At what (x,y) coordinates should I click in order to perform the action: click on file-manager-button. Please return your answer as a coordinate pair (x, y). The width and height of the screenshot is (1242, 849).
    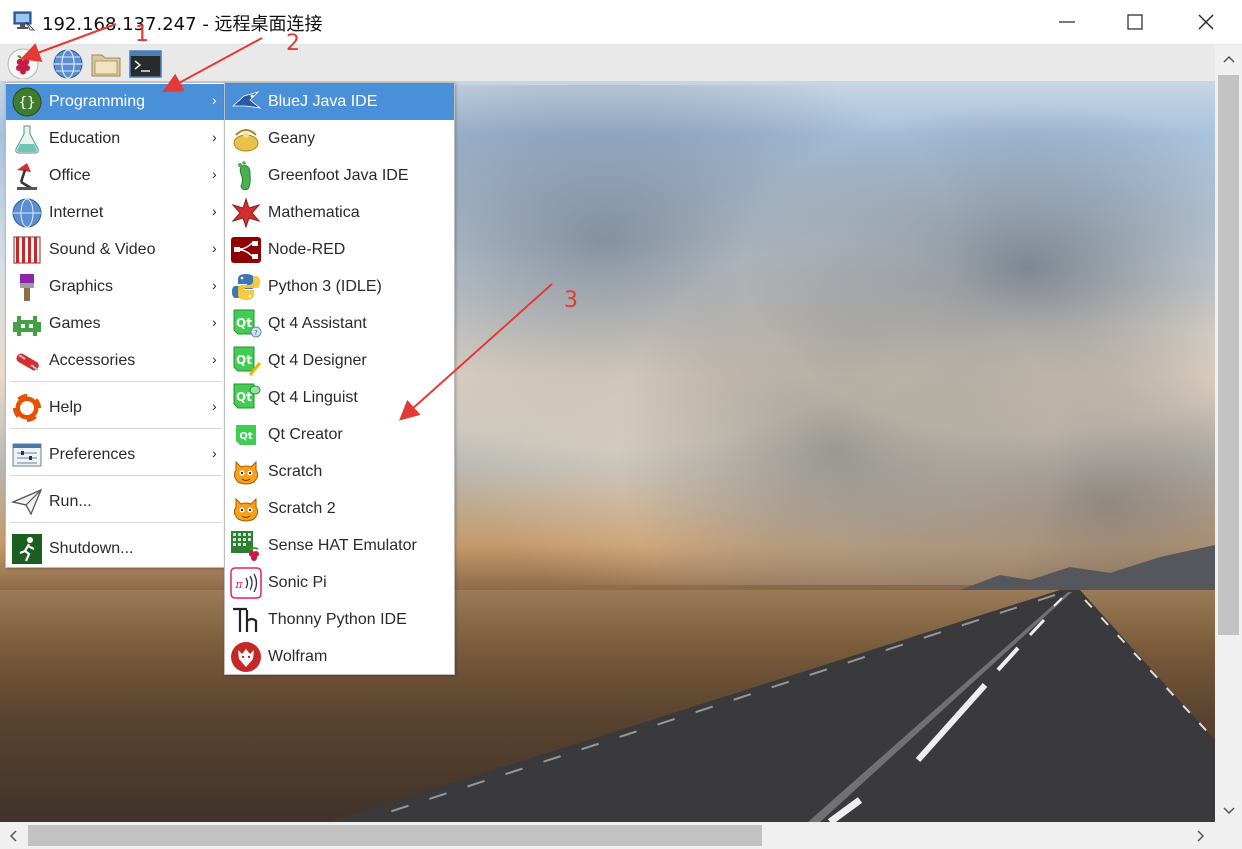
    Looking at the image, I should click on (106, 63).